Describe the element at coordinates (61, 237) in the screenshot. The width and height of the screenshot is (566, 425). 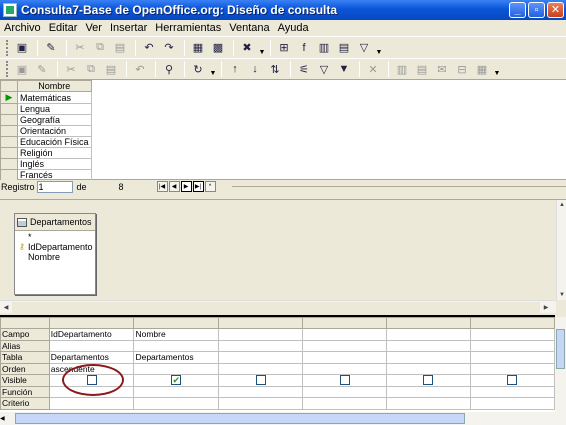
I see `field-all: *` at that location.